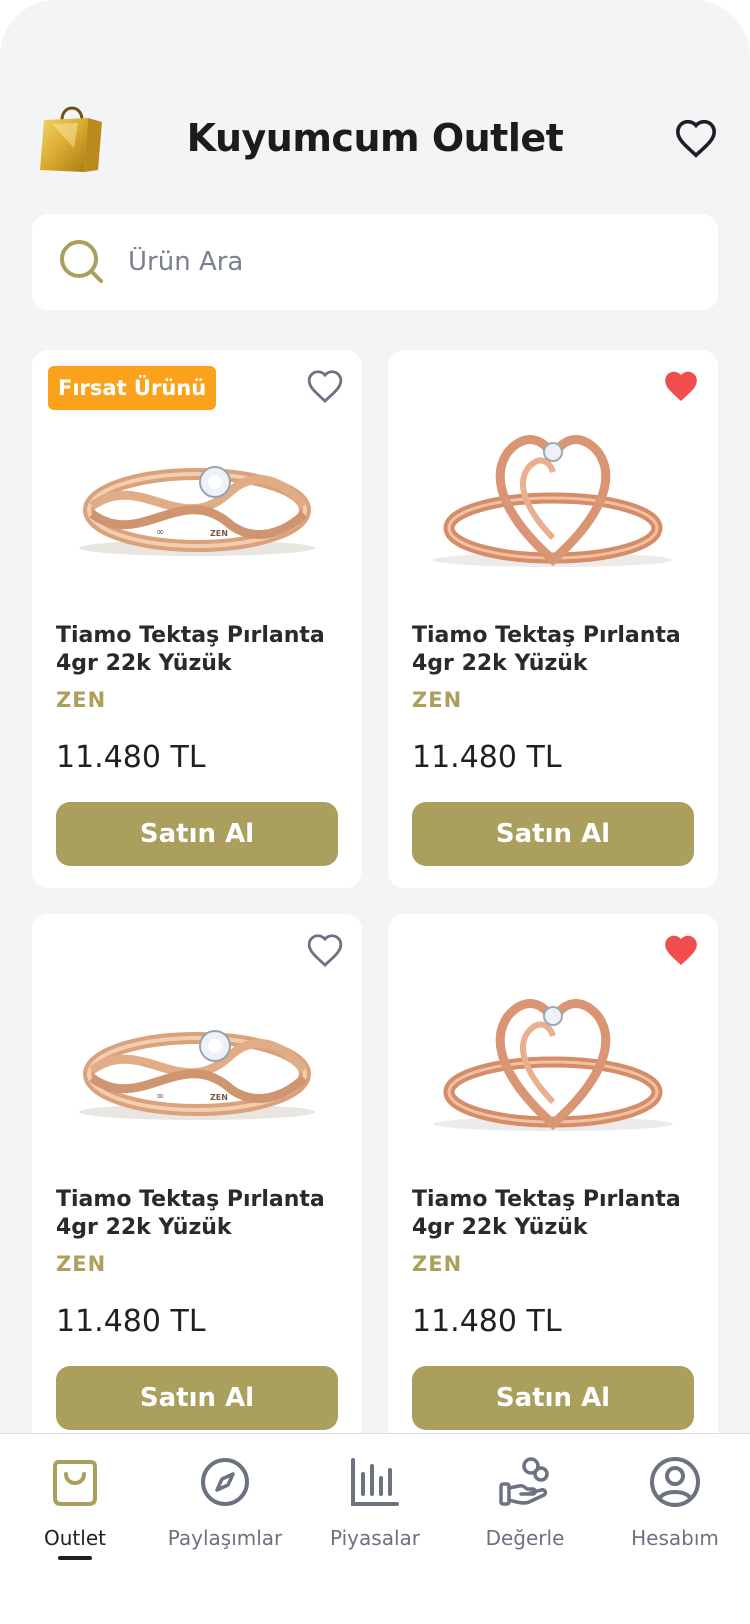  I want to click on page-title: Kuyumcum Outlet, so click(375, 138).